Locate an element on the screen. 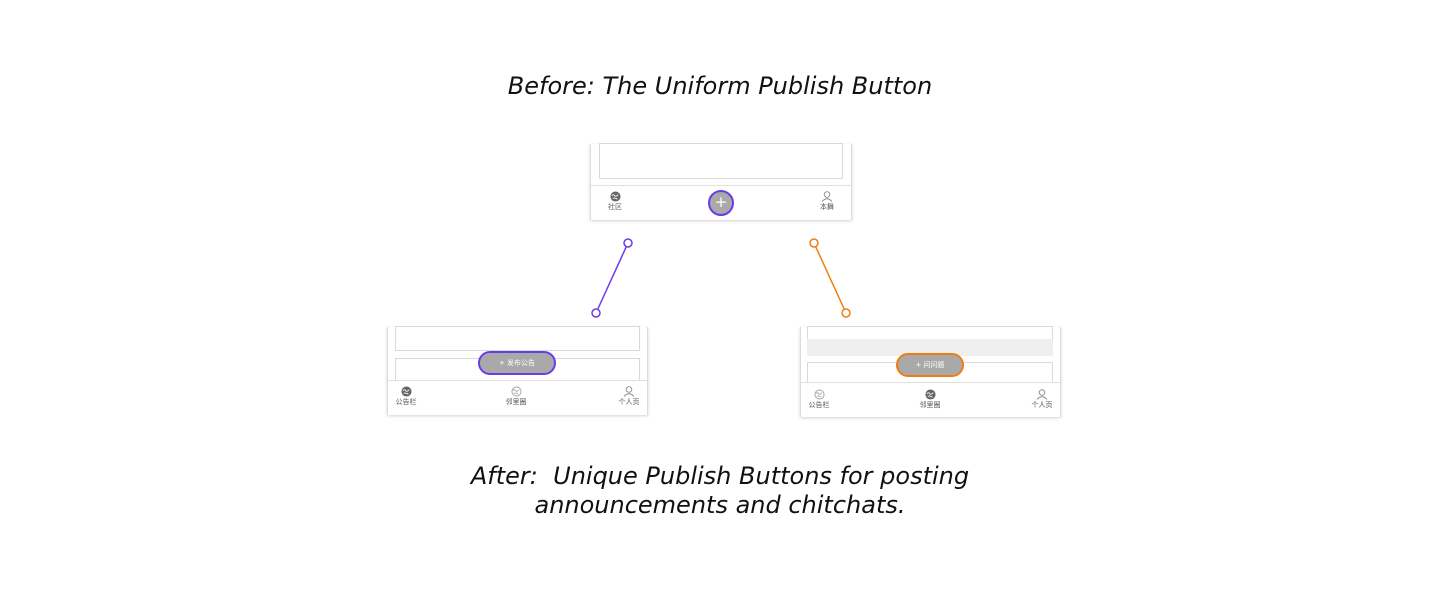 The image size is (1440, 592). purple-connector-end is located at coordinates (596, 313).